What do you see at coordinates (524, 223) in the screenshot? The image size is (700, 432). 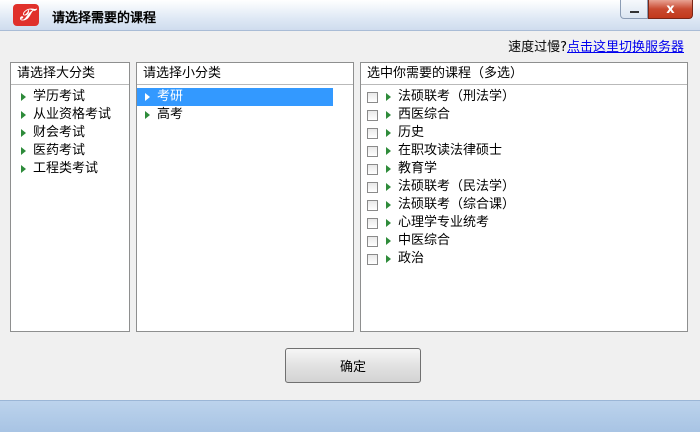 I see `course-item: 心理学专业统考` at bounding box center [524, 223].